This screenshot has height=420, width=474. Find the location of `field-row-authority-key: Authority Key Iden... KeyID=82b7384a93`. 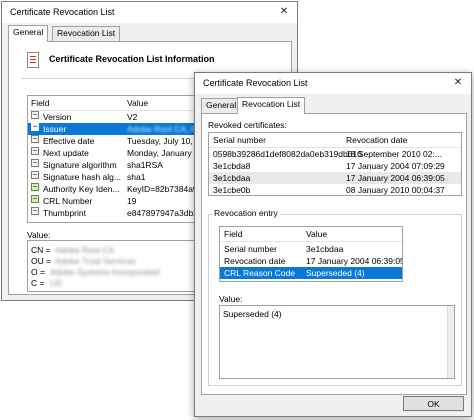

field-row-authority-key: Authority Key Iden... KeyID=82b7384a93 is located at coordinates (117, 189).